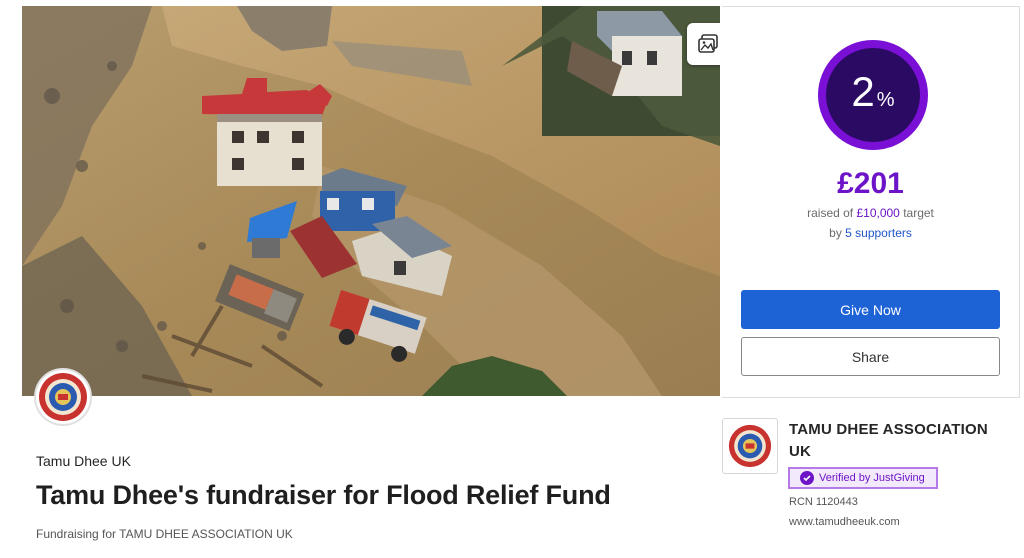  I want to click on target-suffix-text: target, so click(916, 213).